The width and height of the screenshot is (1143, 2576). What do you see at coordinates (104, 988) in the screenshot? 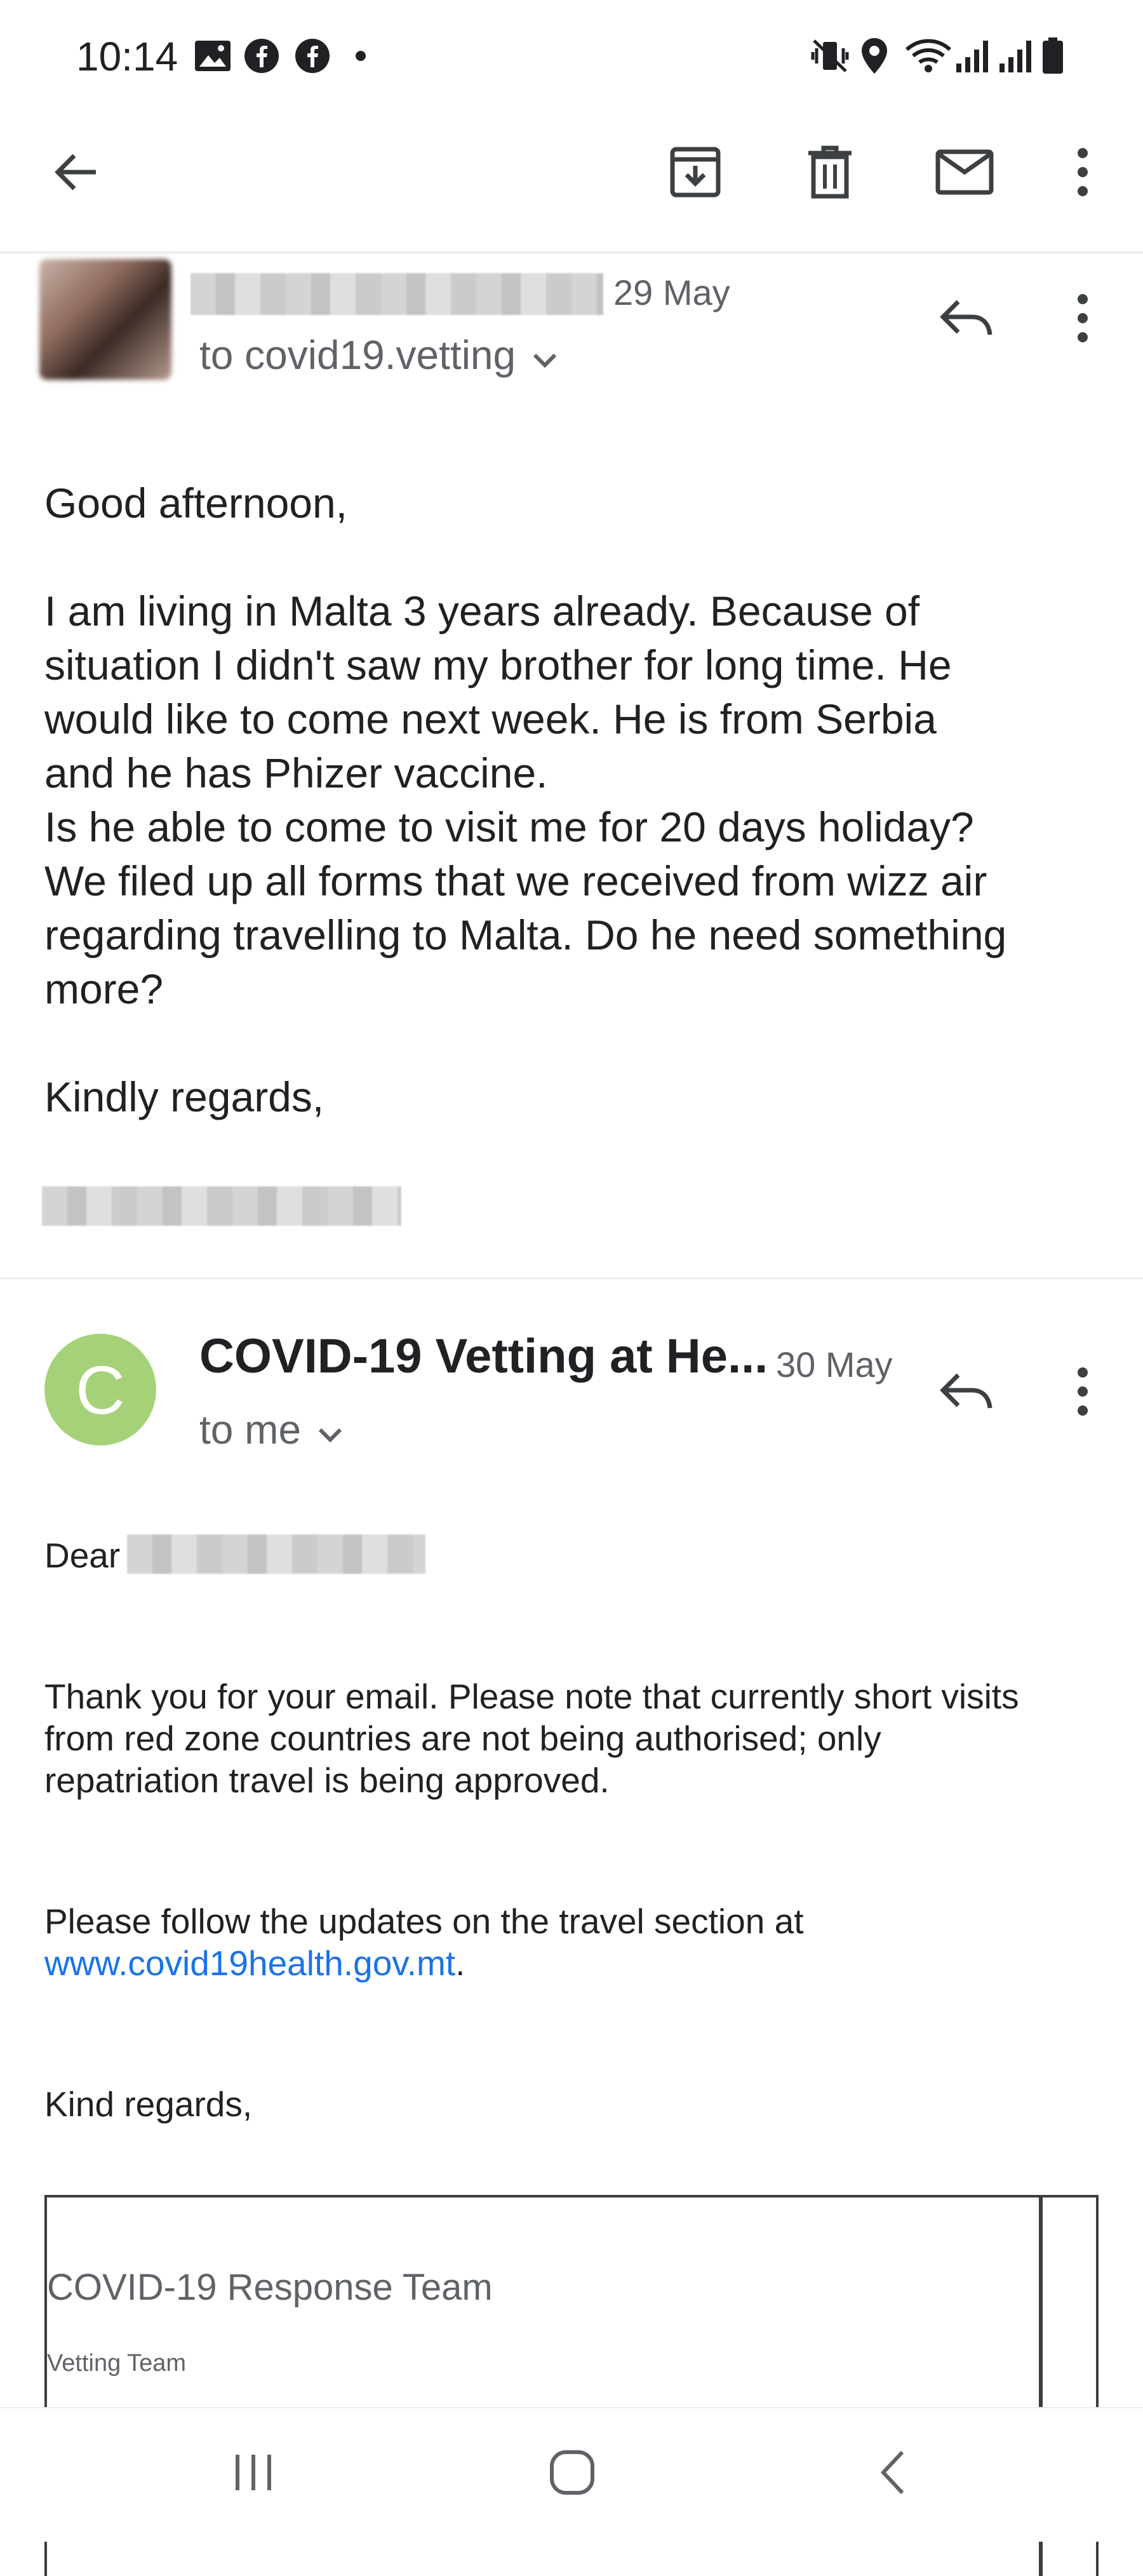
I see `body-line: more?` at bounding box center [104, 988].